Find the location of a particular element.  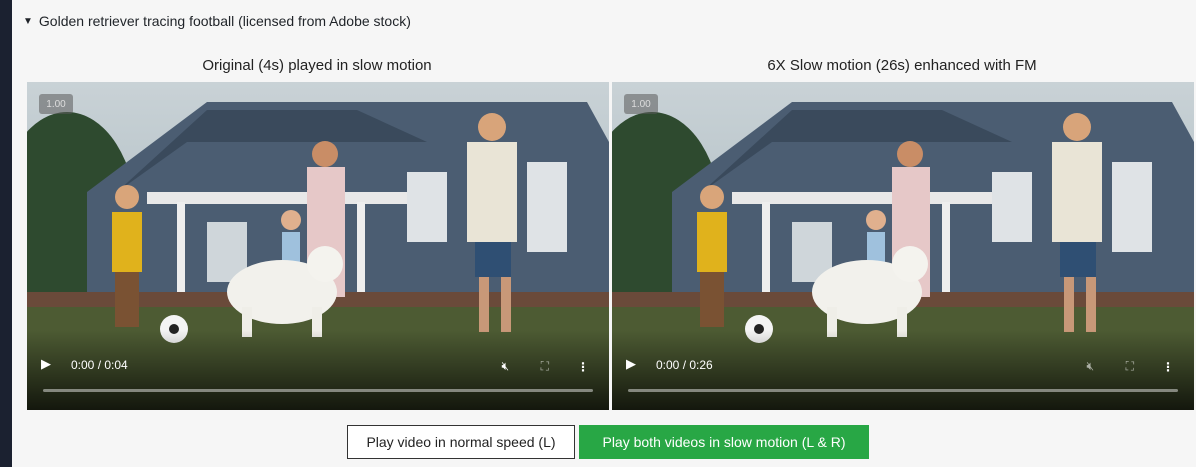

video-controls: ▶ 0:00 / 0:04 🔇︎ ⛶ ⋮ is located at coordinates (318, 370).